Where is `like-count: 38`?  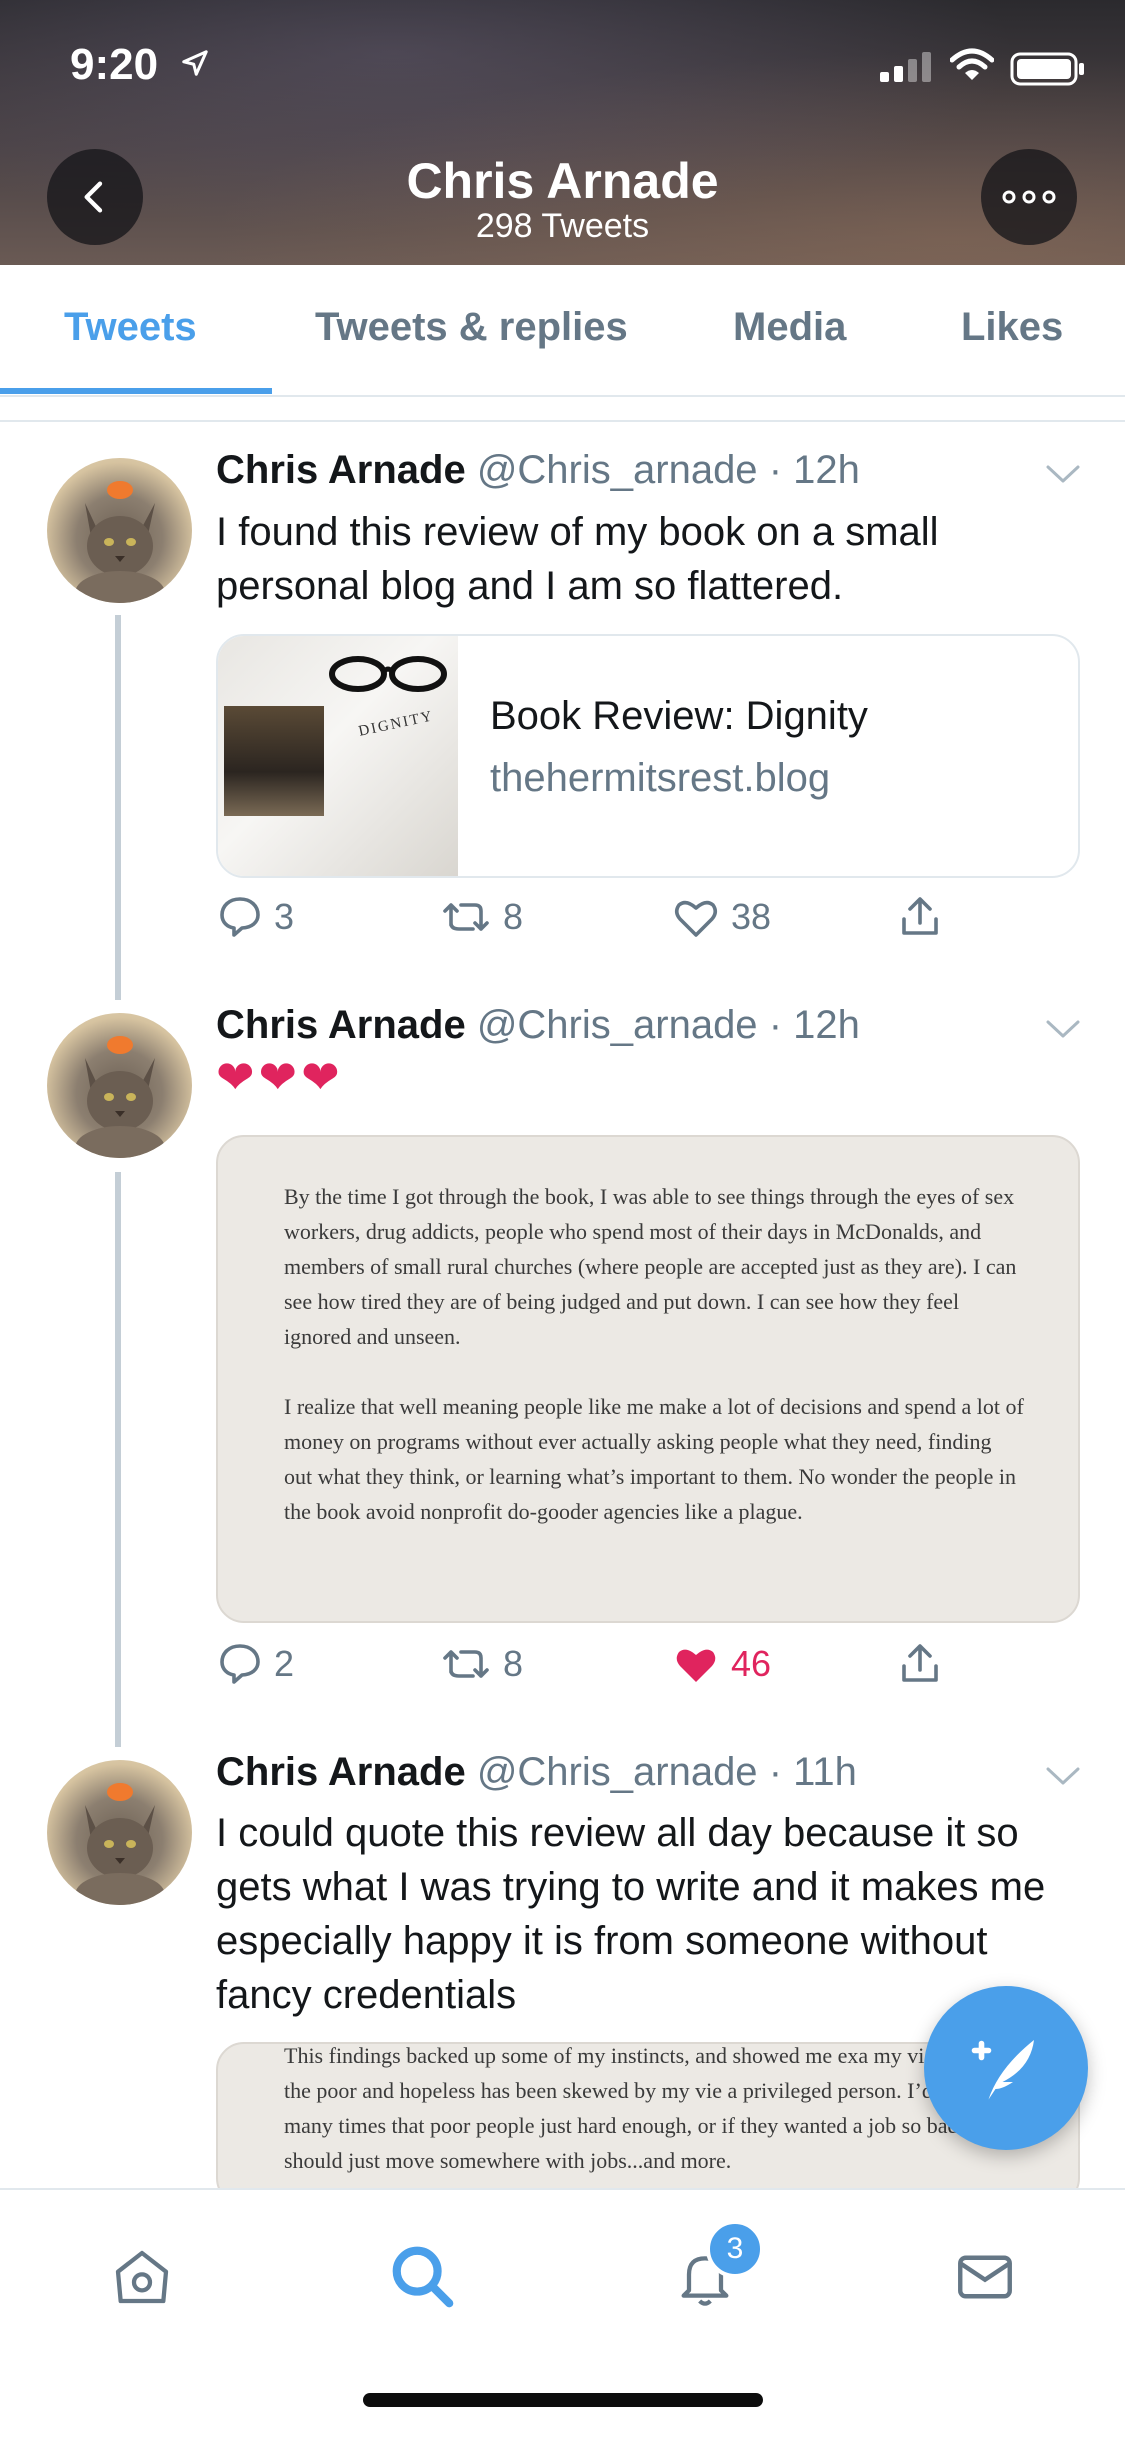
like-count: 38 is located at coordinates (751, 916).